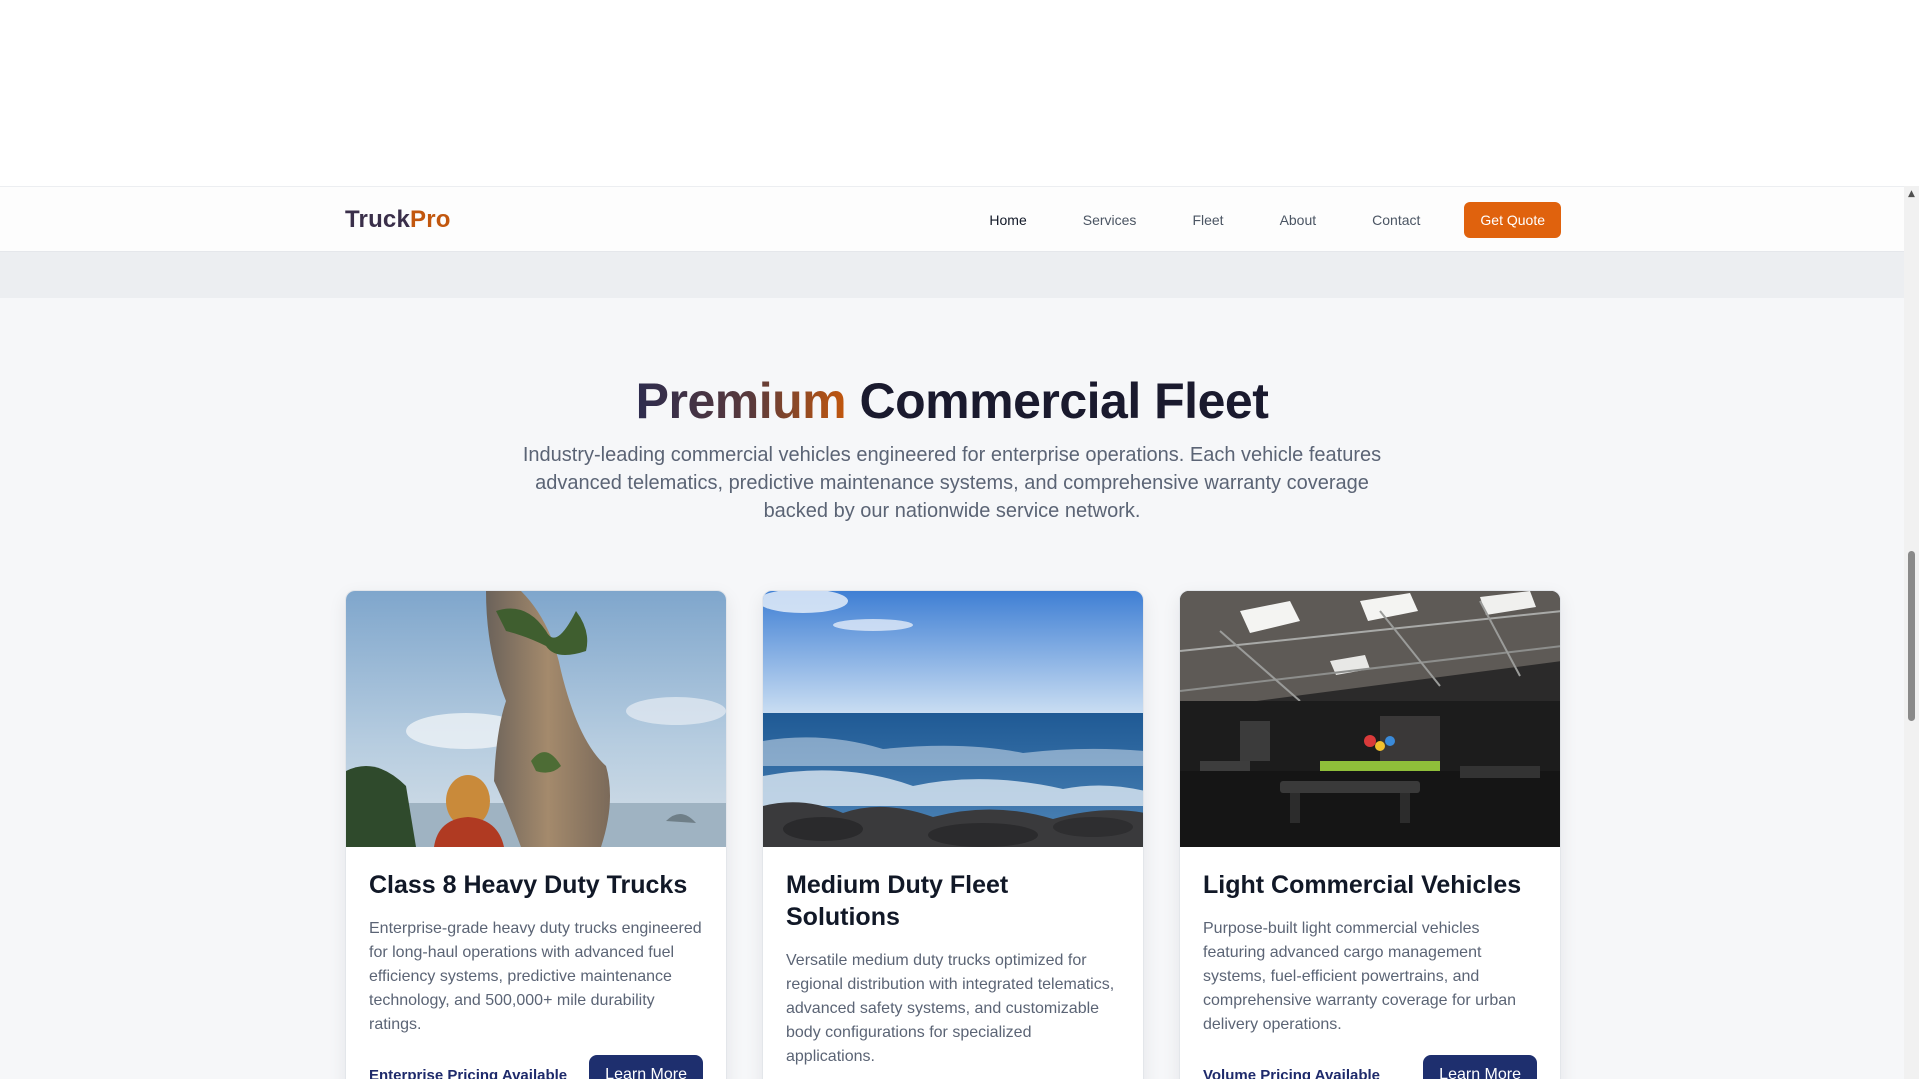  I want to click on card-footer: Volume Pricing Available Learn More, so click(1370, 1067).